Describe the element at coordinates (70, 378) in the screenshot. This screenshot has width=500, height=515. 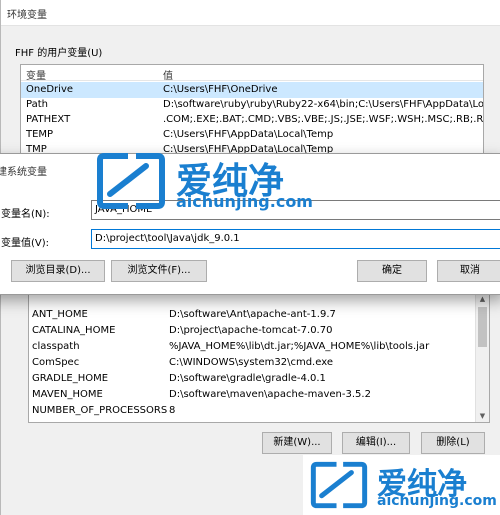
I see `var-name: GRADLE_HOME` at that location.